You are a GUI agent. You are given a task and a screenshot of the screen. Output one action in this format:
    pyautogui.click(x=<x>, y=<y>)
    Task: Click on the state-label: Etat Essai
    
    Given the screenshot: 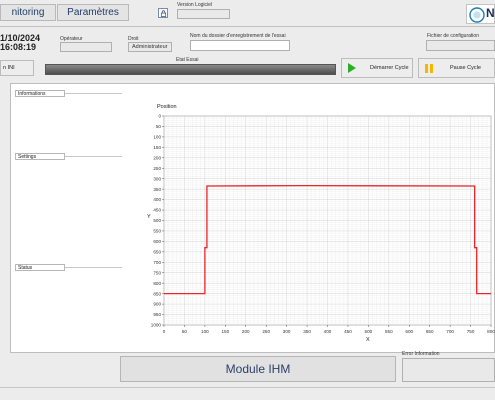 What is the action you would take?
    pyautogui.click(x=187, y=60)
    